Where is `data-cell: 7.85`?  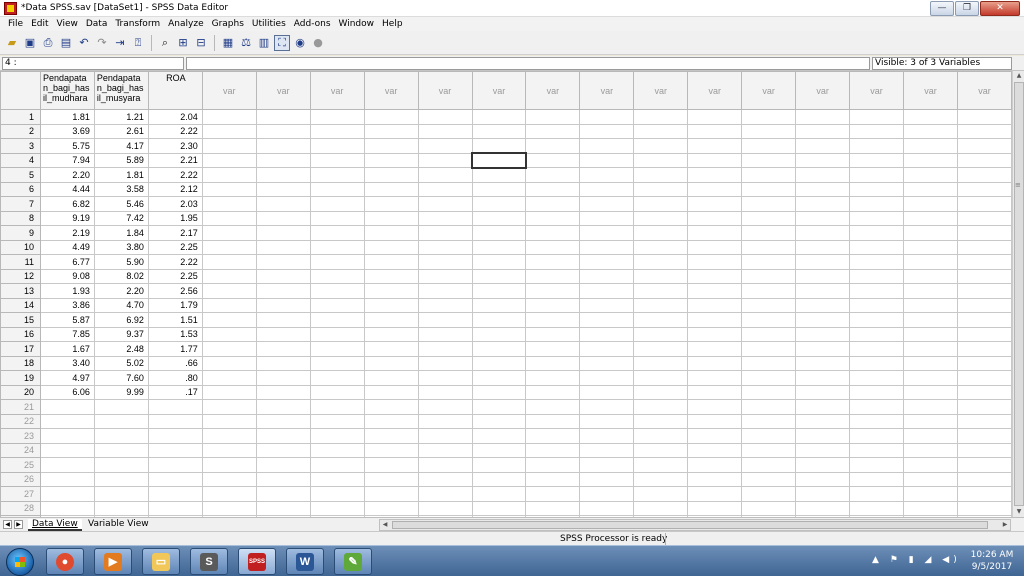
data-cell: 7.85 is located at coordinates (67, 334).